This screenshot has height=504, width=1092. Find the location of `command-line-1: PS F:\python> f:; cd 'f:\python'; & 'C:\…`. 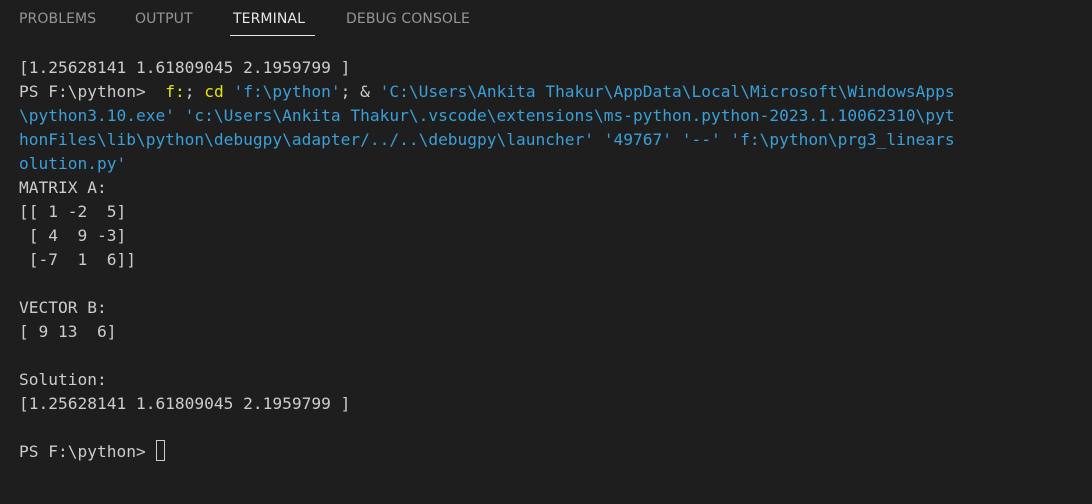

command-line-1: PS F:\python> f:; cd 'f:\python'; & 'C:\… is located at coordinates (555, 92).